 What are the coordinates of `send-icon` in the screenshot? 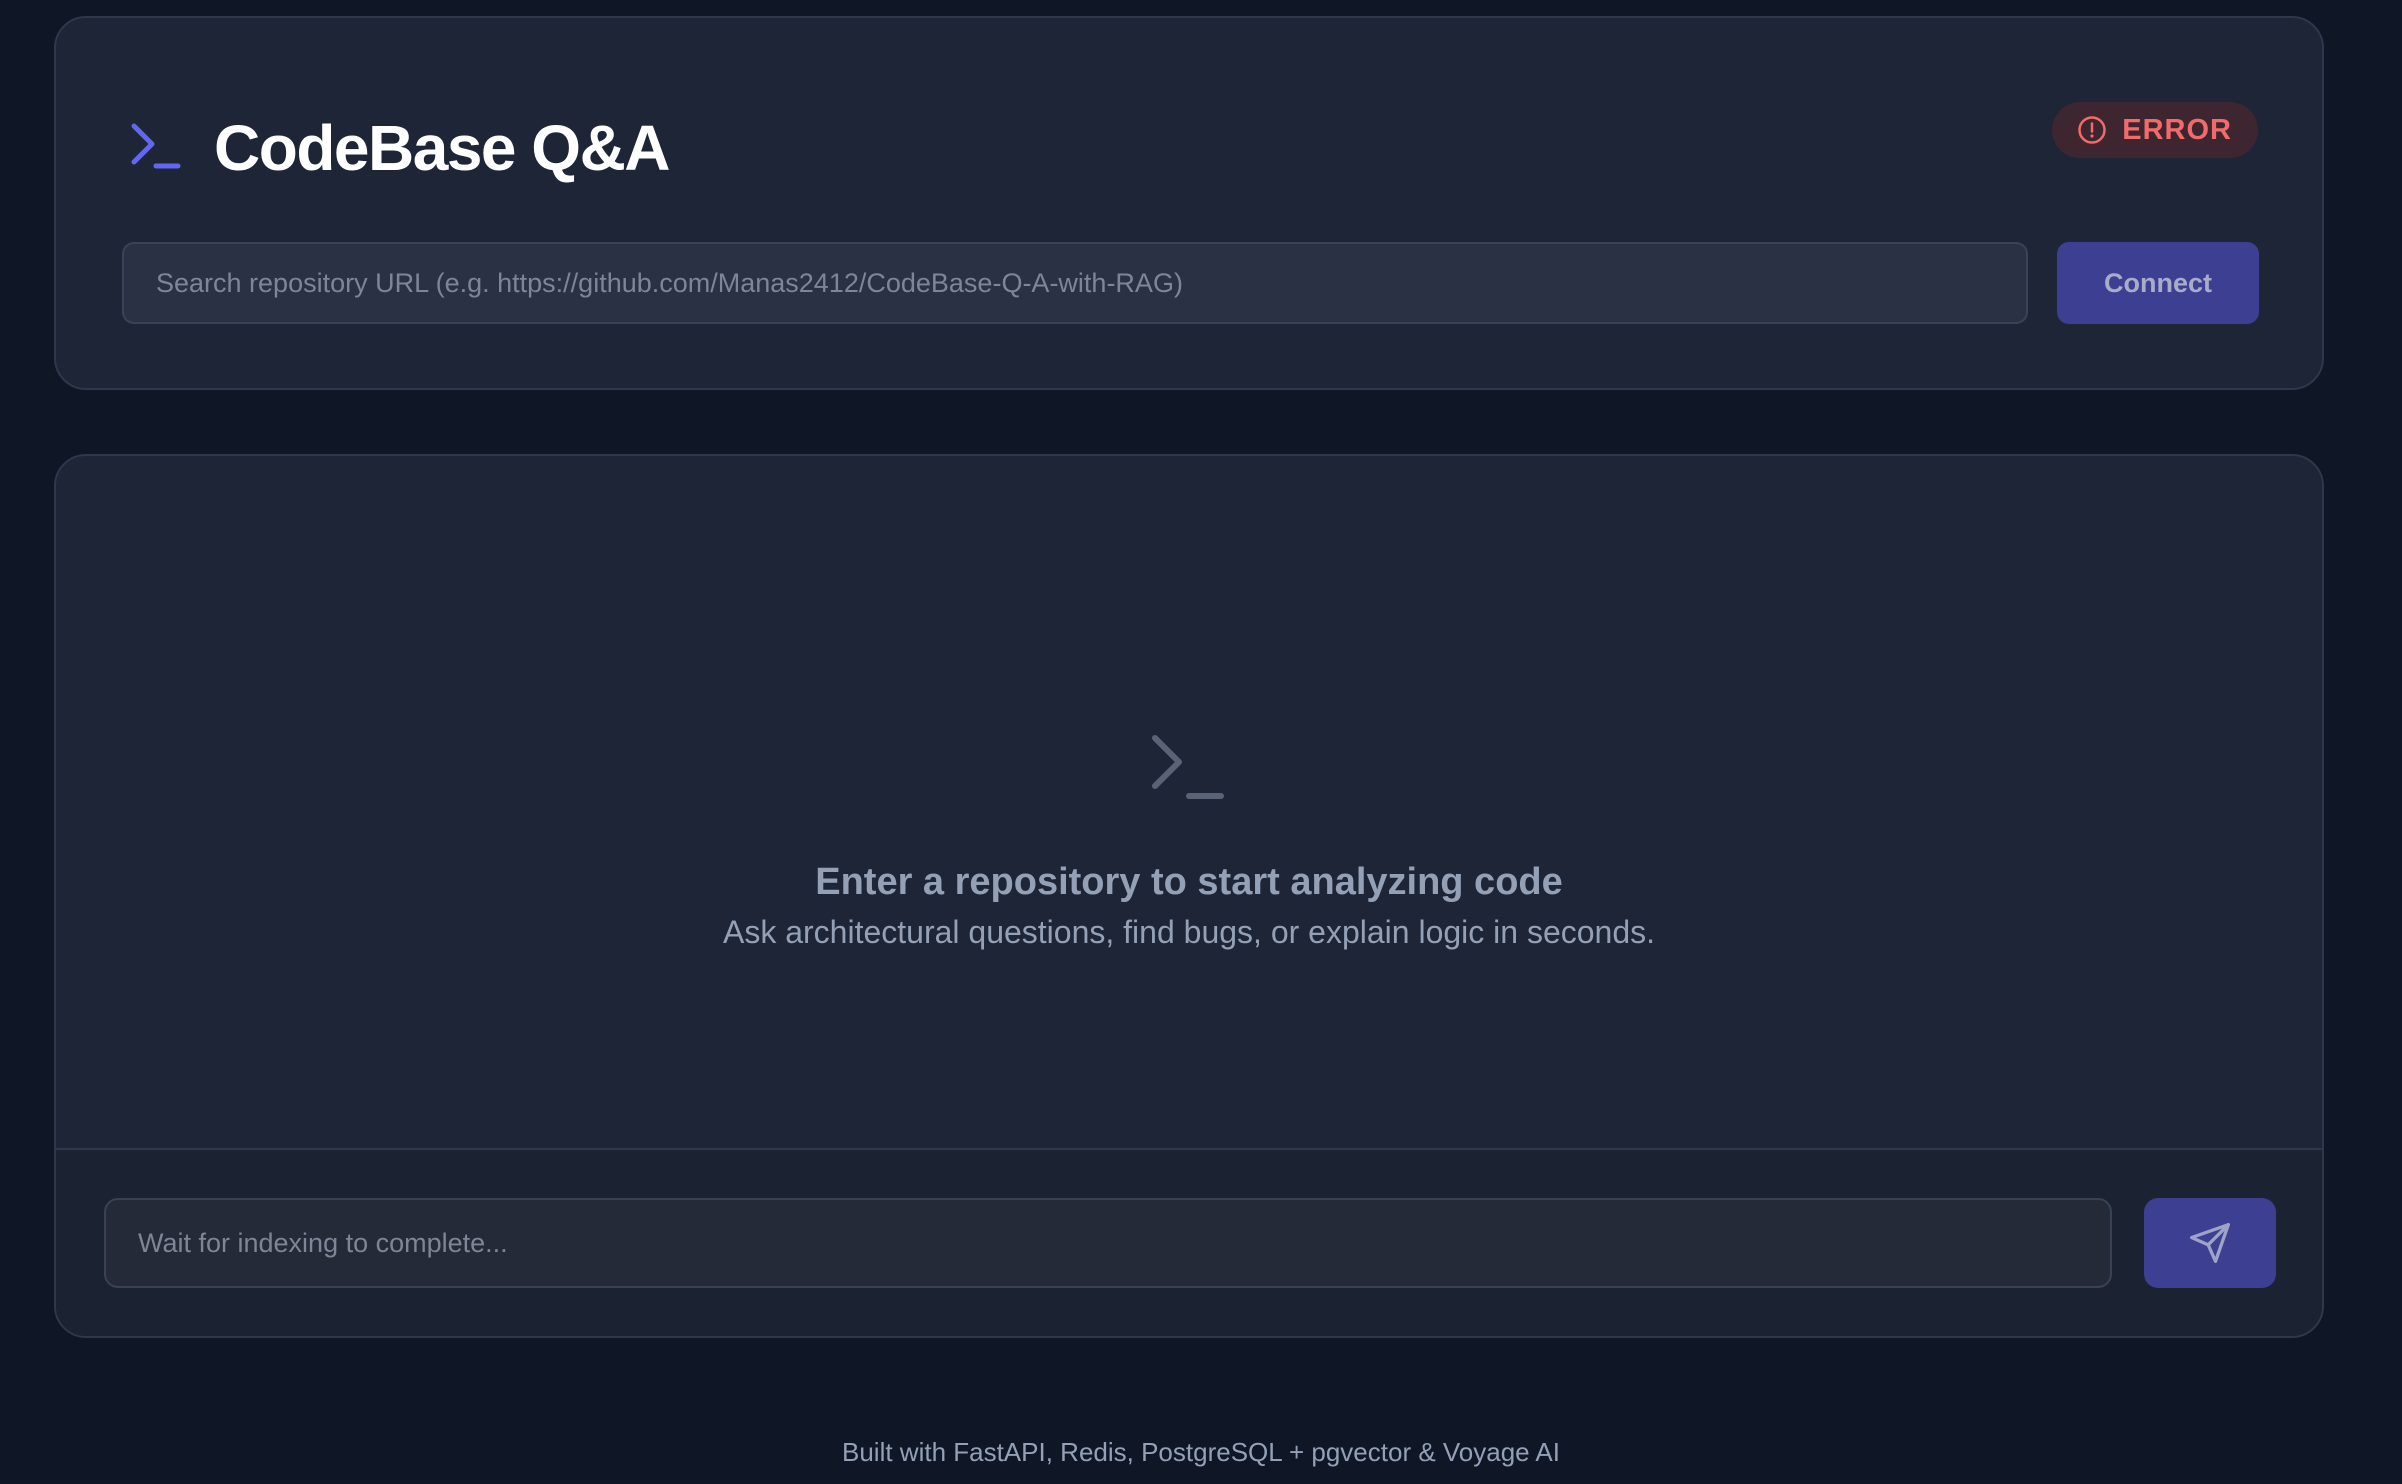 It's located at (2210, 1243).